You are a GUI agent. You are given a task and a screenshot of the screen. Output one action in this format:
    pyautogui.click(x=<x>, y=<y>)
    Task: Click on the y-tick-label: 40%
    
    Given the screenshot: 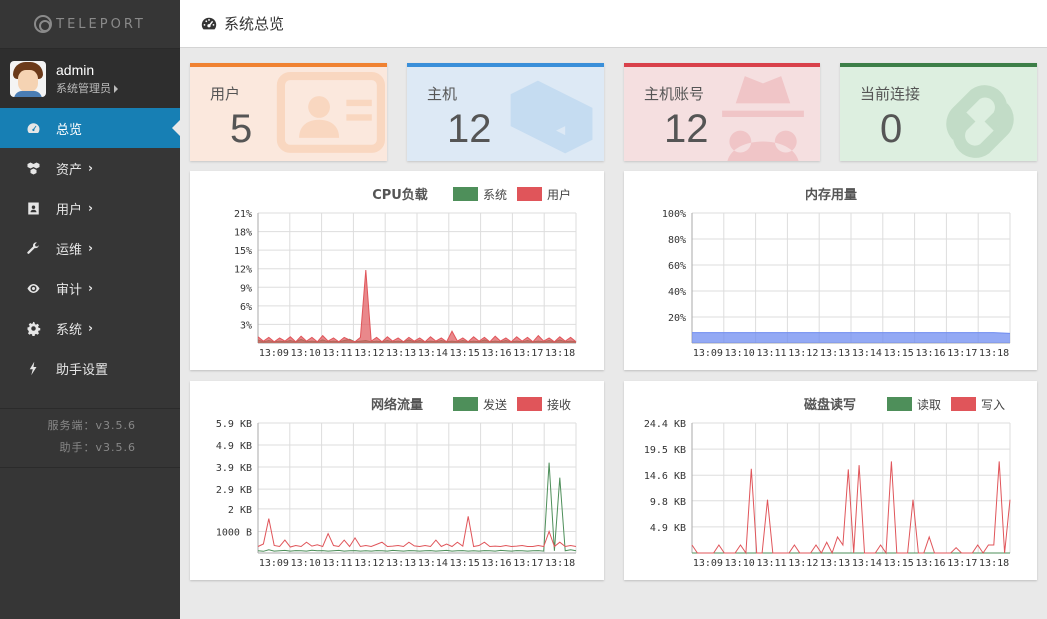 What is the action you would take?
    pyautogui.click(x=677, y=292)
    